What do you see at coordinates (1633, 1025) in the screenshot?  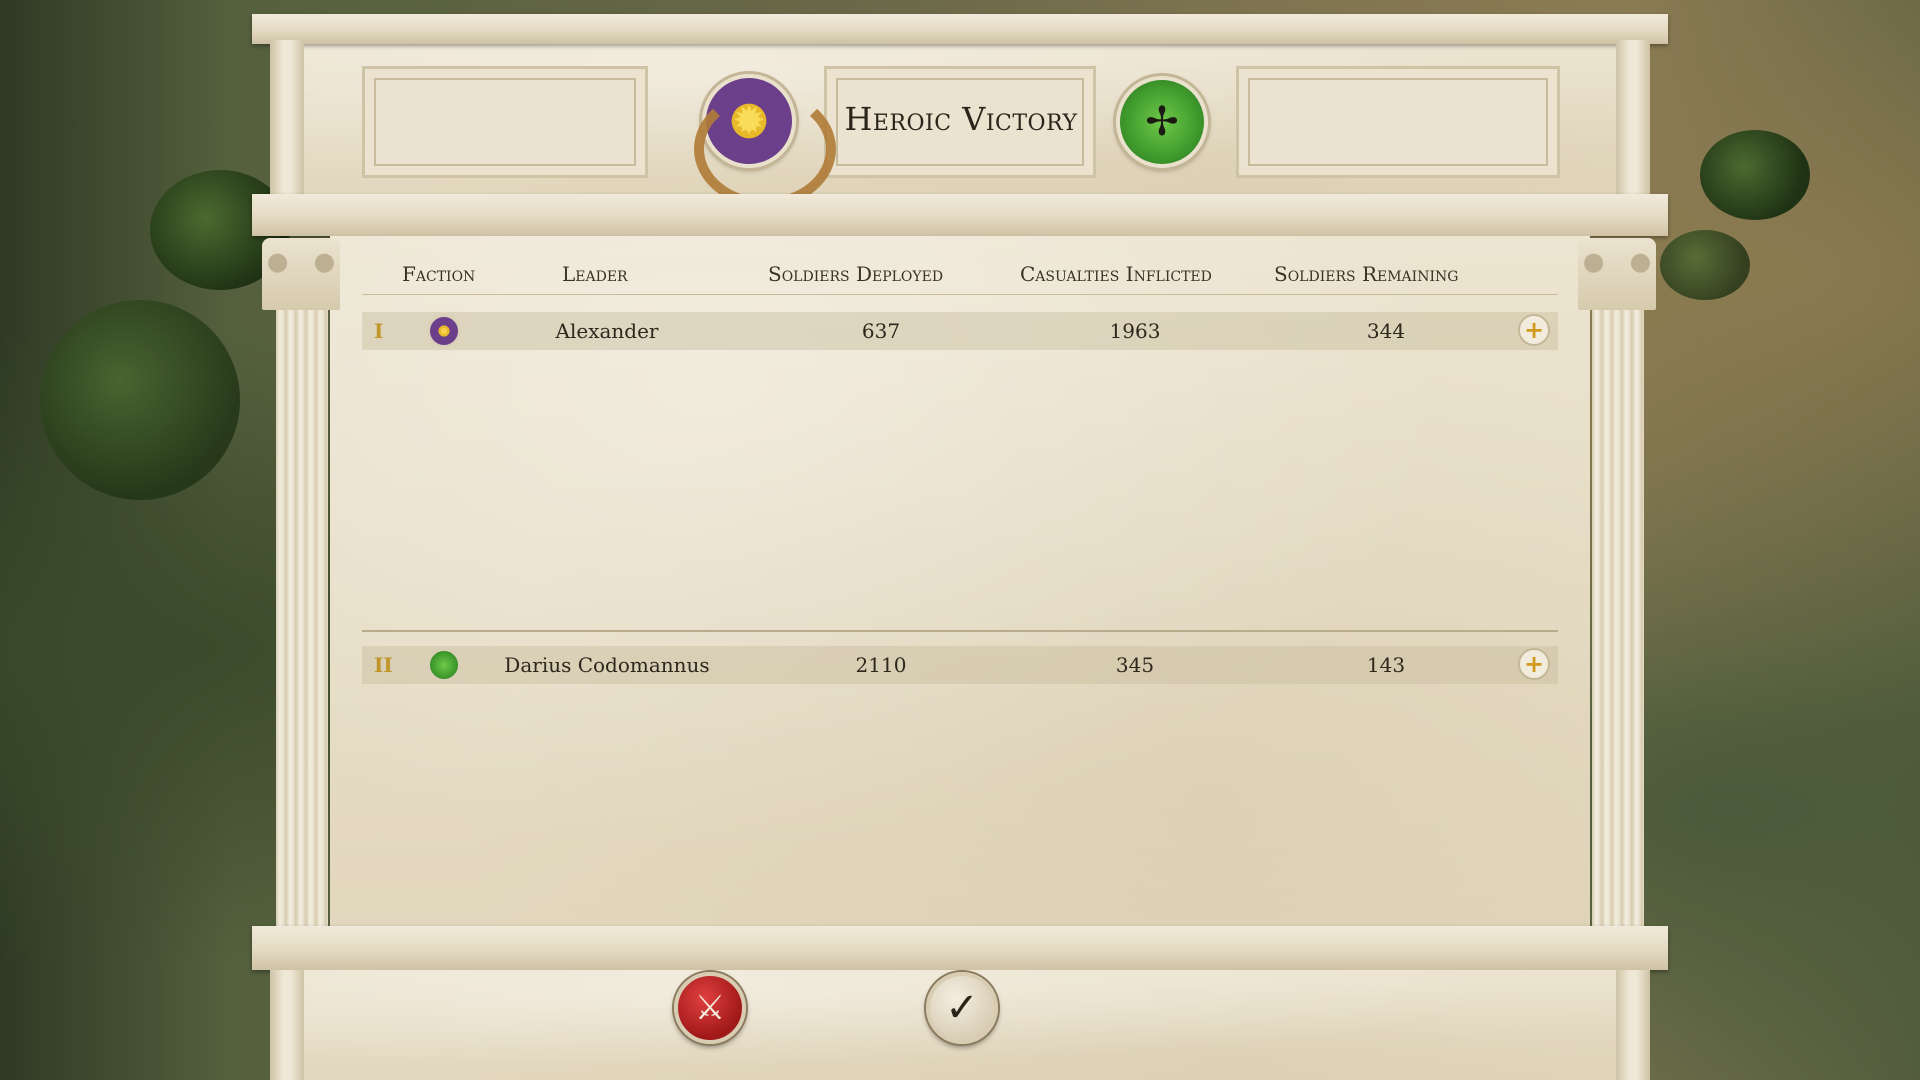 I see `footer-right-pilaster` at bounding box center [1633, 1025].